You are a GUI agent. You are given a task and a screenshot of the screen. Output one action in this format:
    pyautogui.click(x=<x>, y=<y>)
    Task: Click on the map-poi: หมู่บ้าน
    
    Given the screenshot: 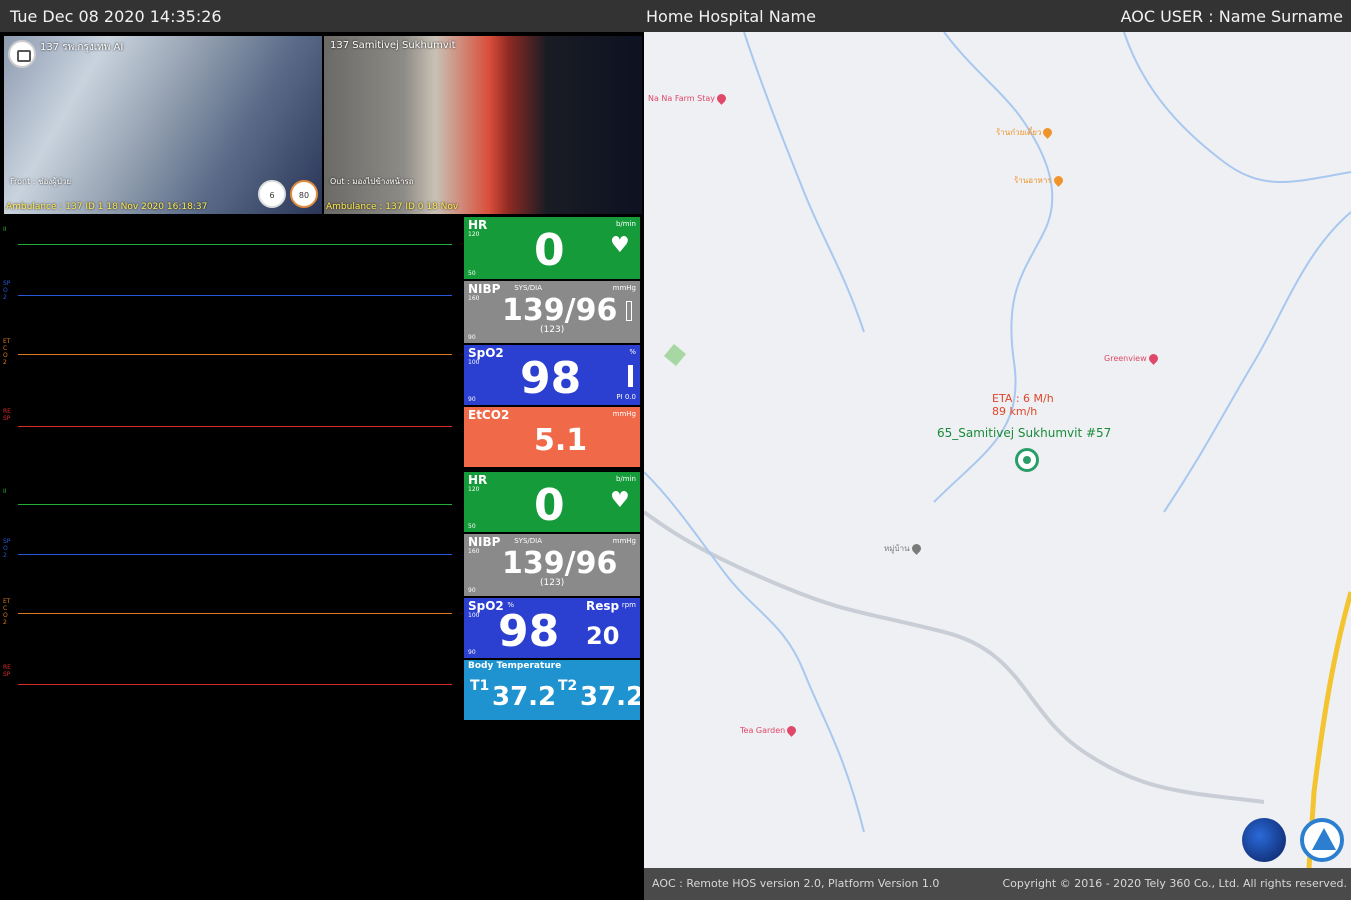 What is the action you would take?
    pyautogui.click(x=903, y=548)
    